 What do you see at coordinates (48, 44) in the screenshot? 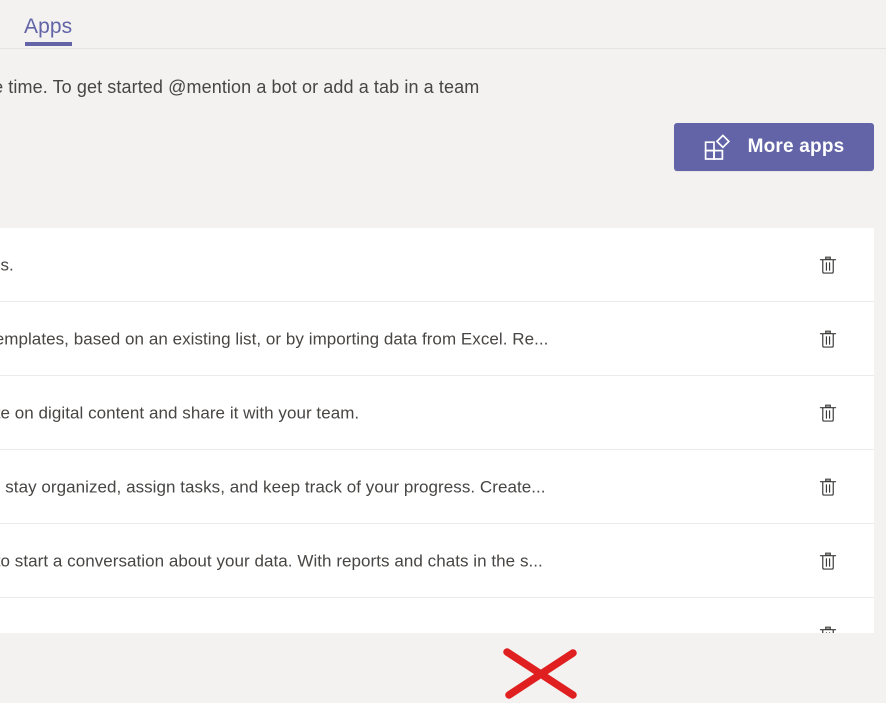
I see `tab-active-indicator` at bounding box center [48, 44].